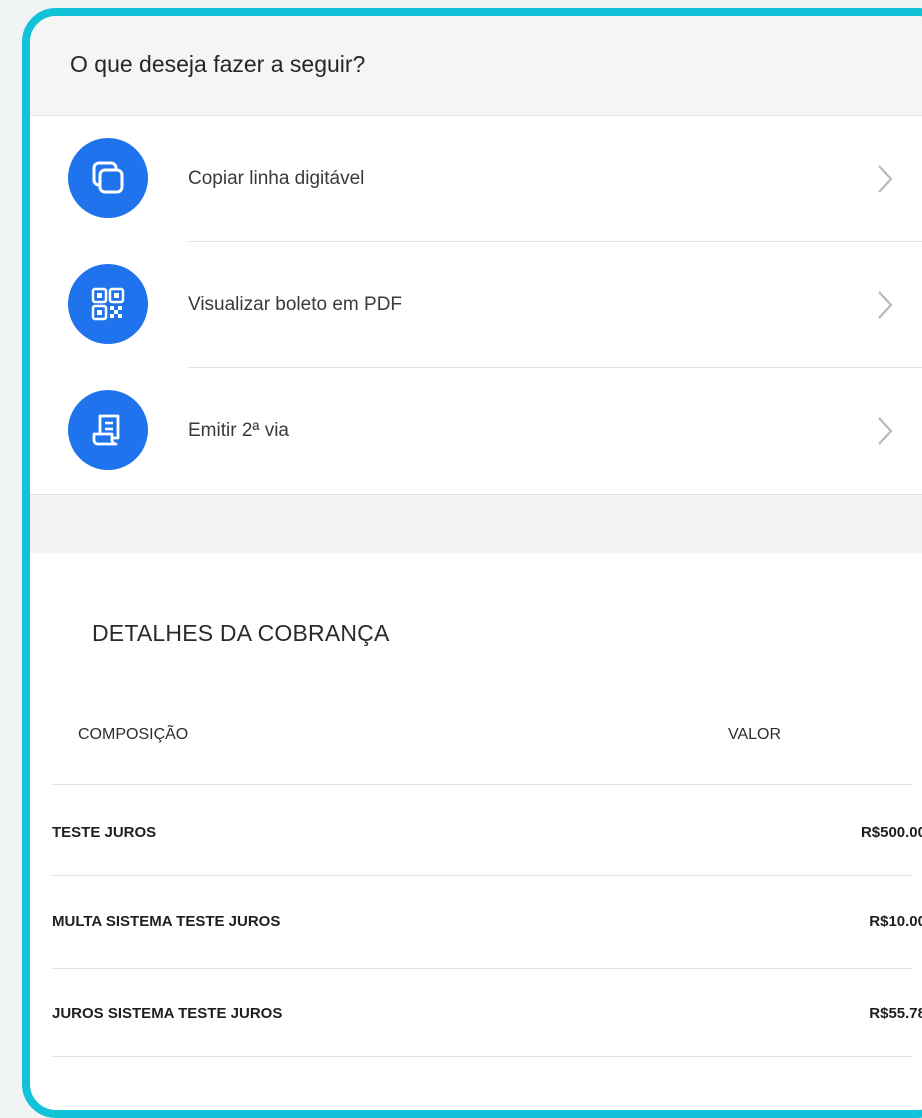 This screenshot has height=1118, width=922. Describe the element at coordinates (476, 179) in the screenshot. I see `copy-line-action: Copiar linha digitável` at that location.